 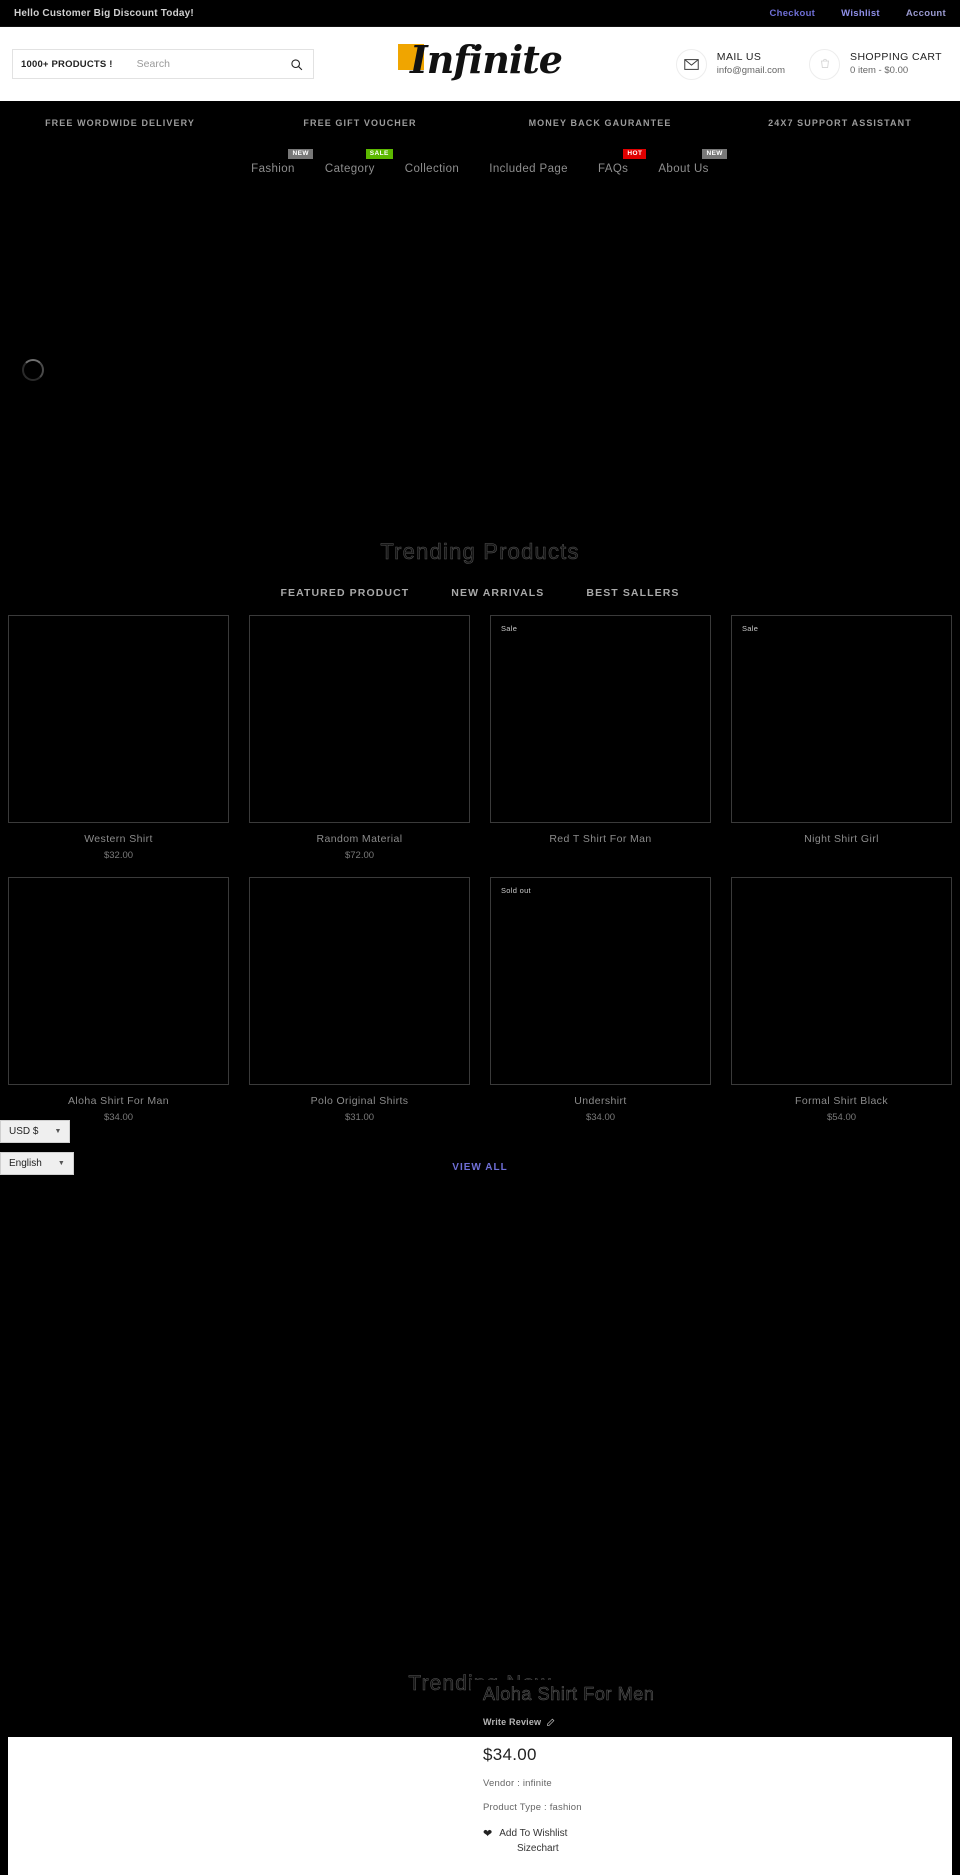 What do you see at coordinates (480, 552) in the screenshot?
I see `page-title: Trending Products` at bounding box center [480, 552].